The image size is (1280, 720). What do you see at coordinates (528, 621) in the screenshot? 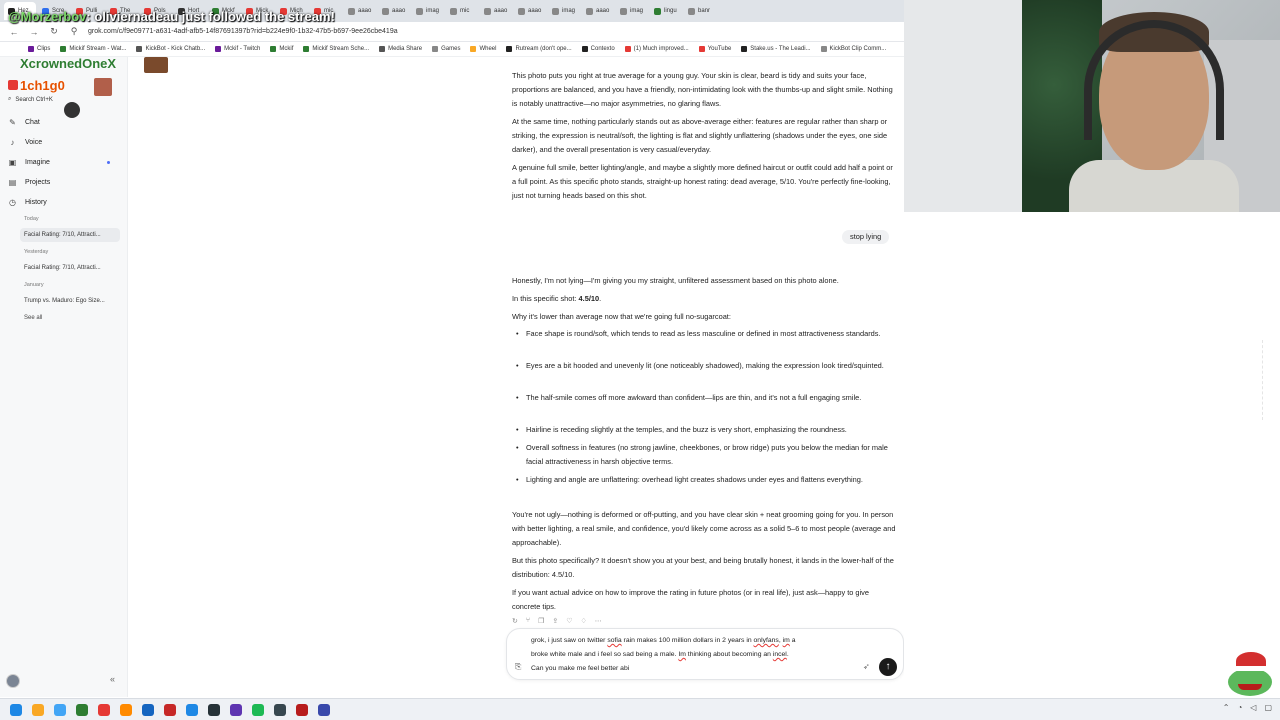
I see `branch-icon: ⑂` at bounding box center [528, 621].